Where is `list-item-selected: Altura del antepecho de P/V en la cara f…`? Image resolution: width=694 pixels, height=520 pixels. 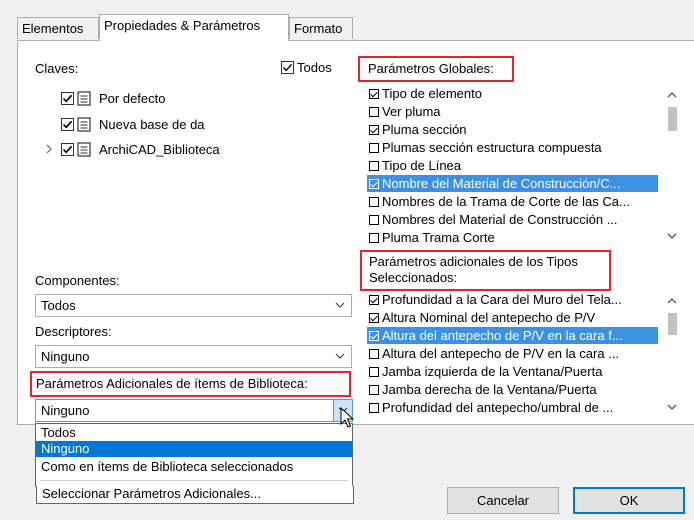 list-item-selected: Altura del antepecho de P/V en la cara f… is located at coordinates (512, 335).